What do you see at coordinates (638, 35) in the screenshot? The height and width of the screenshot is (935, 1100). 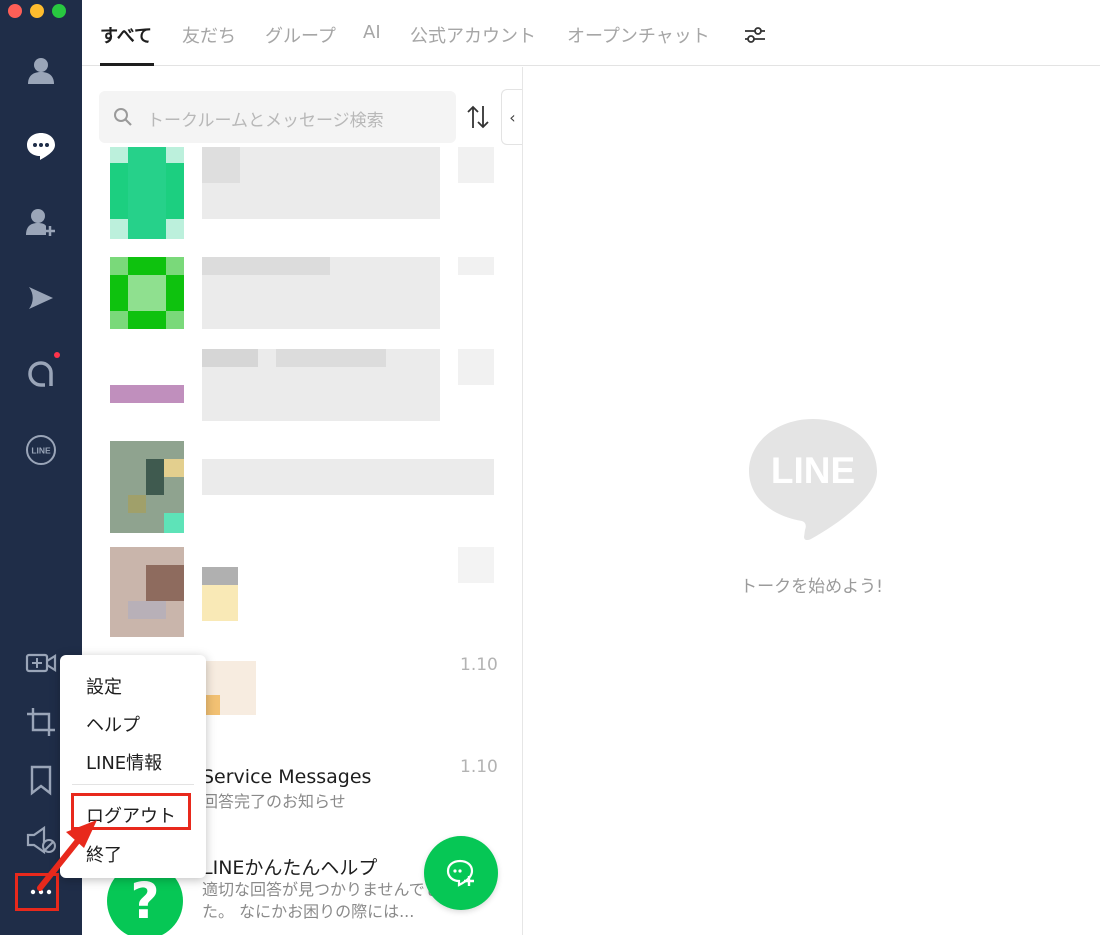 I see `tab-open-chat: オープンチャット` at bounding box center [638, 35].